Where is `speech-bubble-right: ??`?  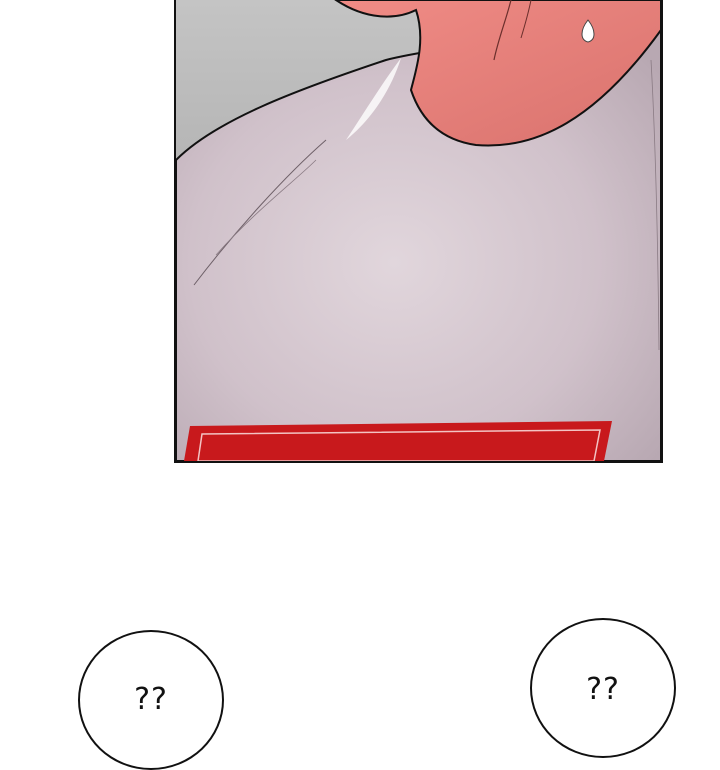 speech-bubble-right: ?? is located at coordinates (603, 688).